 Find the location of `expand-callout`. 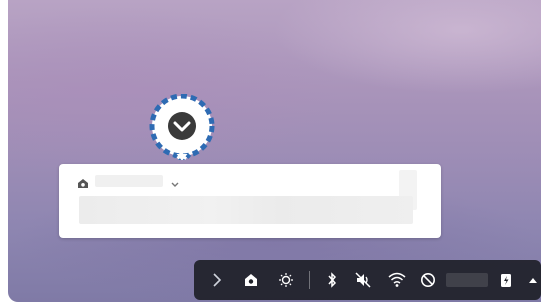

expand-callout is located at coordinates (182, 130).